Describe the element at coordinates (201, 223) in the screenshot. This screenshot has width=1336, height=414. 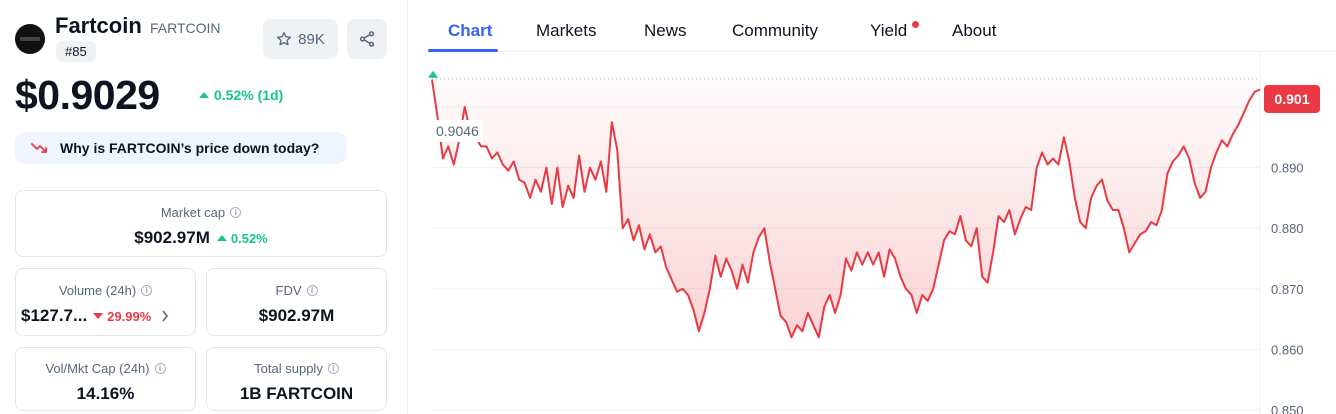
I see `market-cap-card: Market cap i $902.97M 0.52%` at that location.